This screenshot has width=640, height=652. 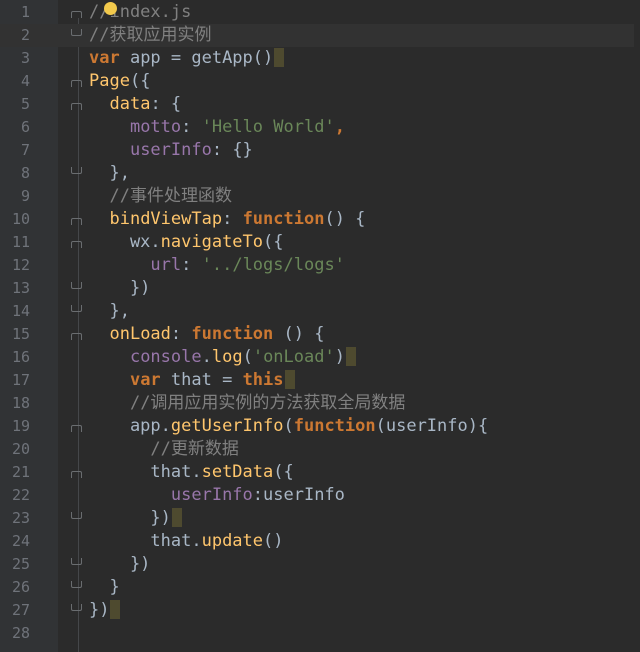 I want to click on line-number: 19, so click(x=20, y=426).